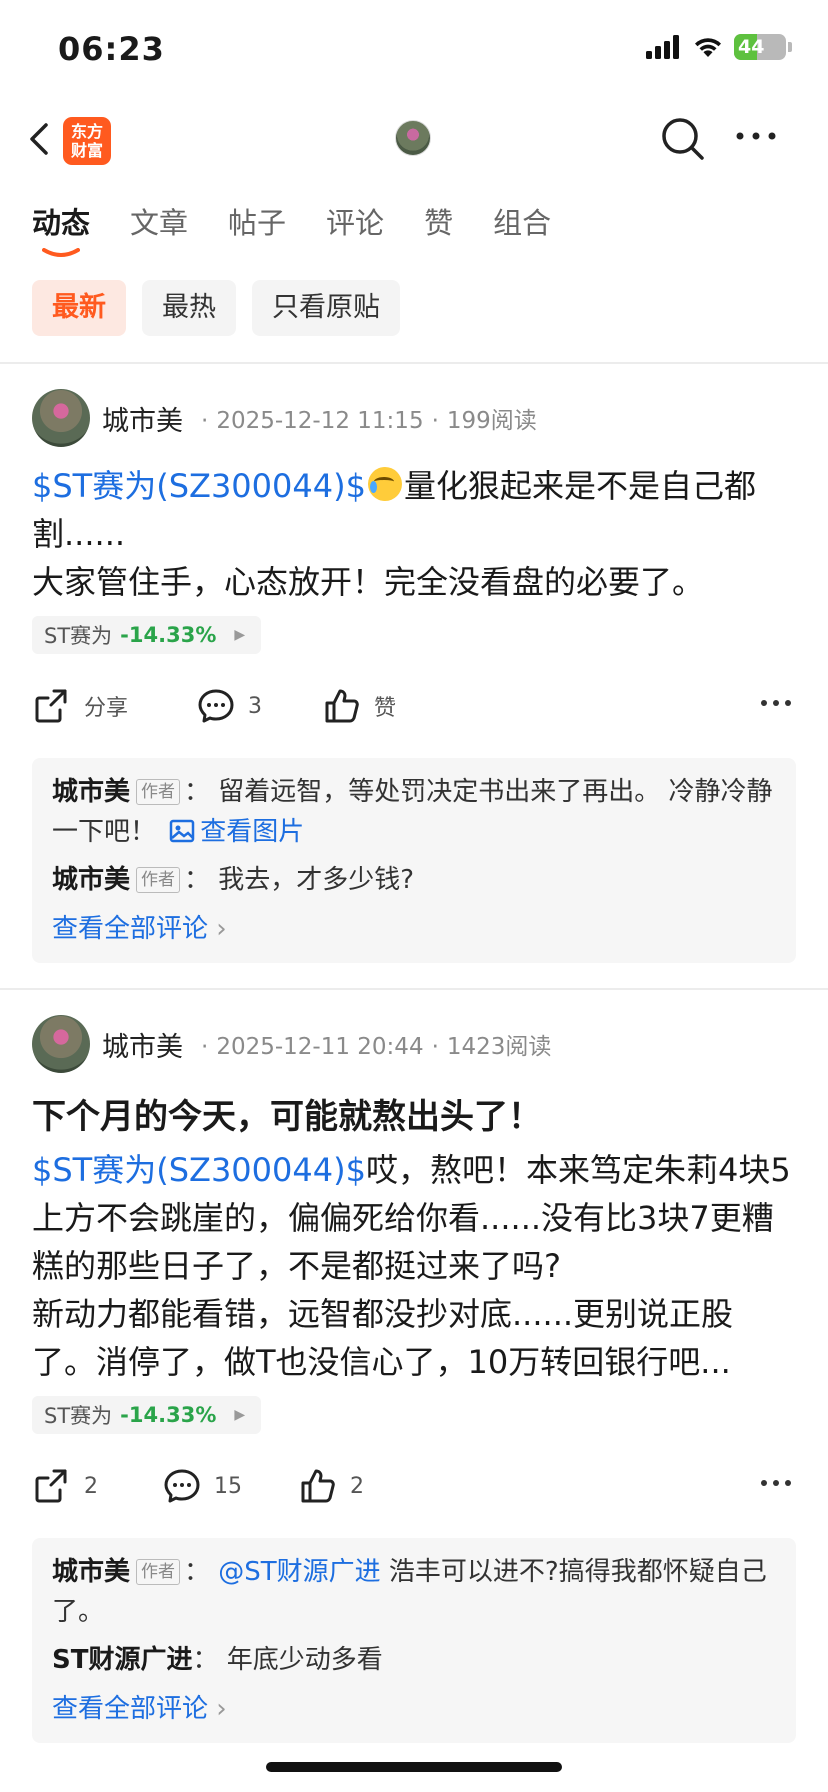 The height and width of the screenshot is (1792, 828). I want to click on comment-text: 我去，才多少钱?, so click(316, 880).